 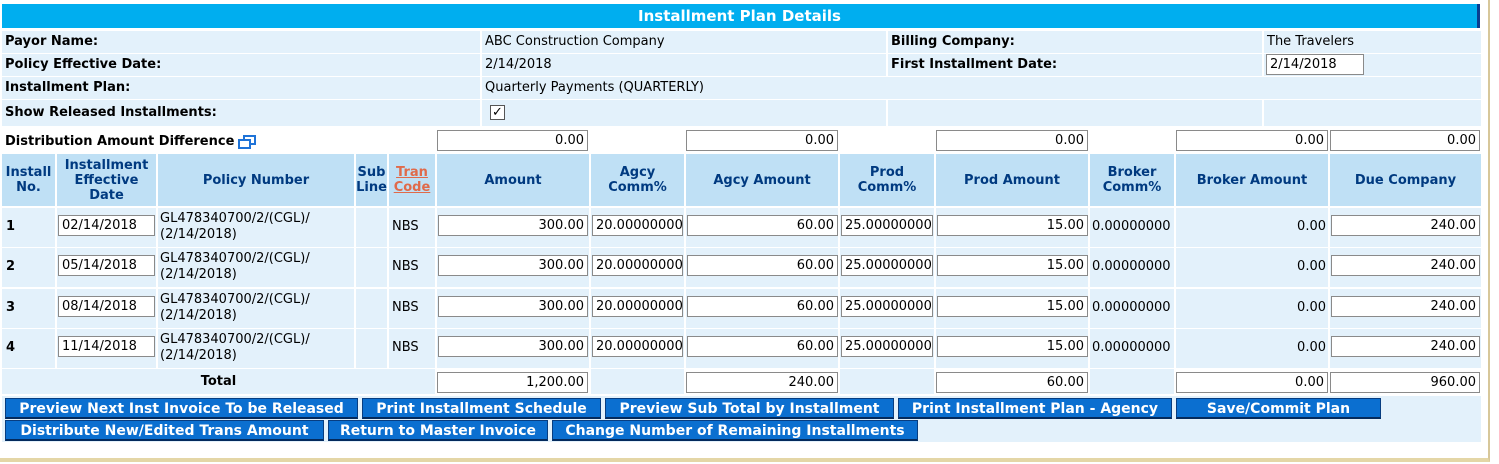 I want to click on return-to-master-invoice-button: Return to Master Invoice, so click(x=438, y=430).